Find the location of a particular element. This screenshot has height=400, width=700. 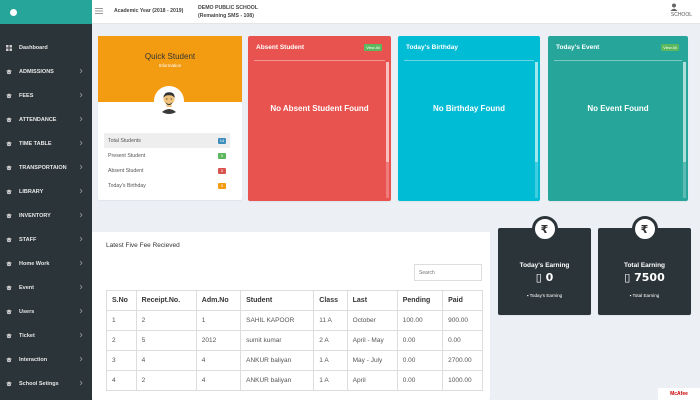

table-cell: 1 A is located at coordinates (330, 360).